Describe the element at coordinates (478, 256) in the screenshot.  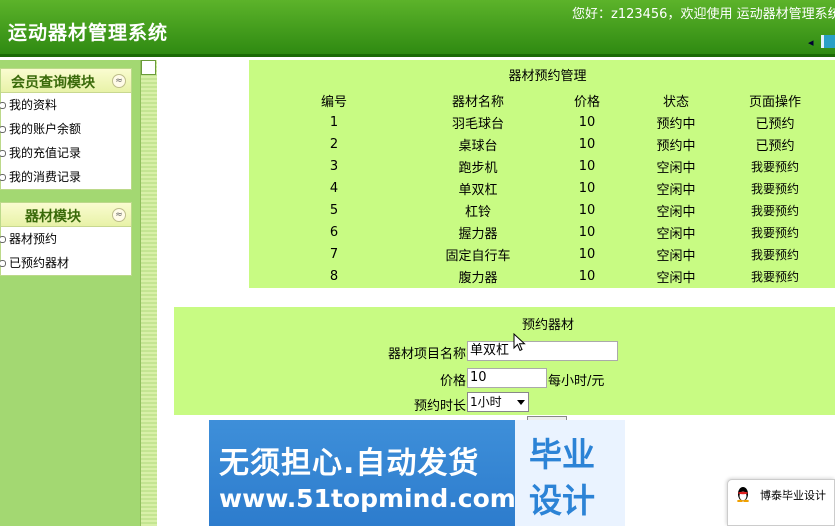
I see `cell-name: 固定自行车` at that location.